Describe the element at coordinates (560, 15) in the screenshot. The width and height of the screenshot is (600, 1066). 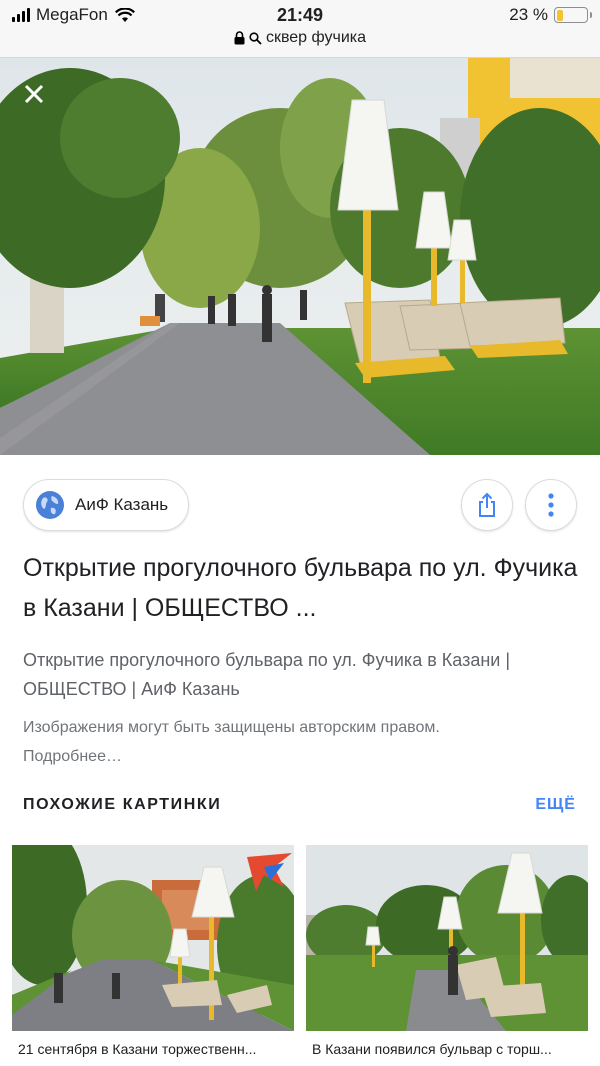
I see `battery-fill` at that location.